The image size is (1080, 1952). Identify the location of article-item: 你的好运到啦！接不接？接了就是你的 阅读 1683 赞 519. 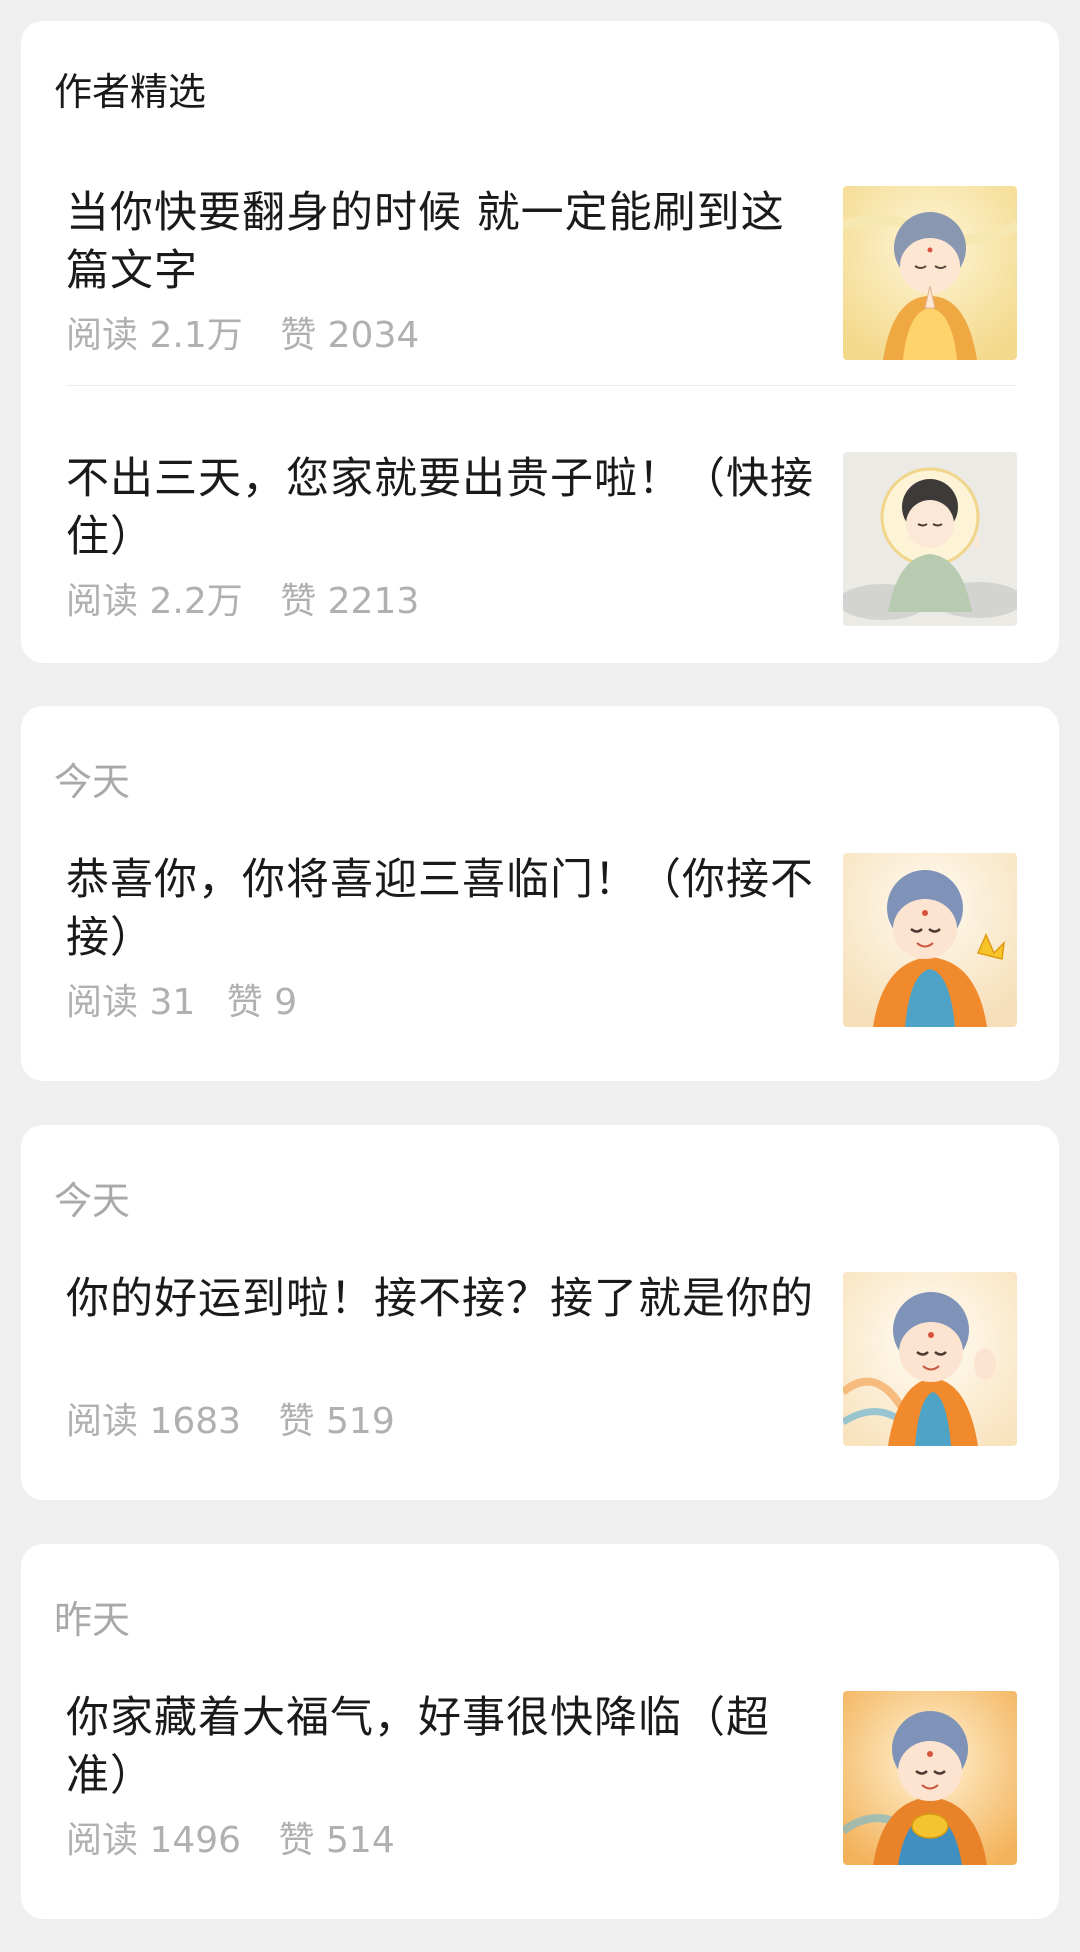
(540, 1358).